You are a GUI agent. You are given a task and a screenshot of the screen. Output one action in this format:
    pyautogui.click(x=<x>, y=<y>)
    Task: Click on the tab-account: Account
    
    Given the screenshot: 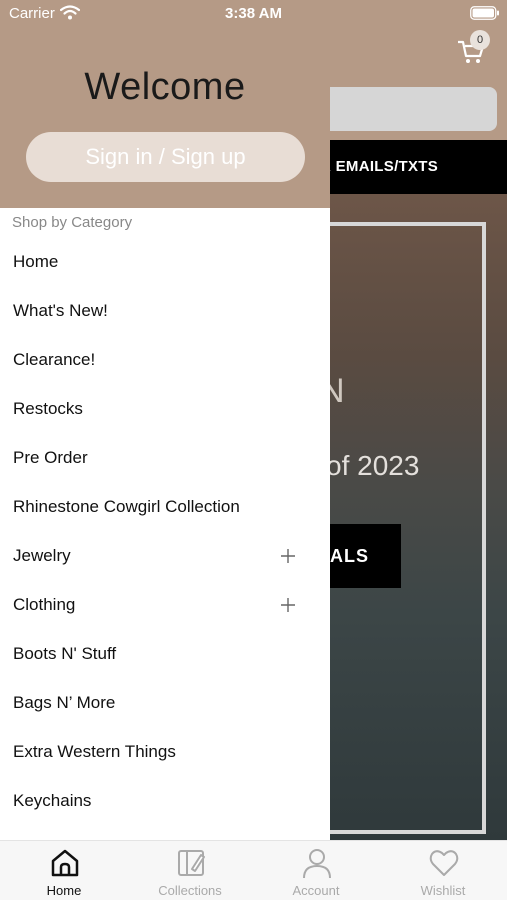 What is the action you would take?
    pyautogui.click(x=316, y=870)
    